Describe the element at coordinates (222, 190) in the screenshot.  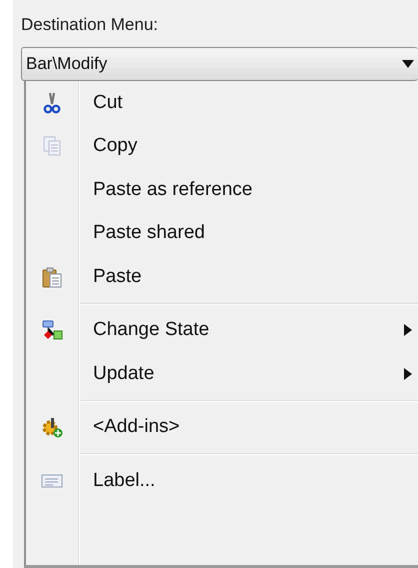
I see `menu-item: Paste as reference` at that location.